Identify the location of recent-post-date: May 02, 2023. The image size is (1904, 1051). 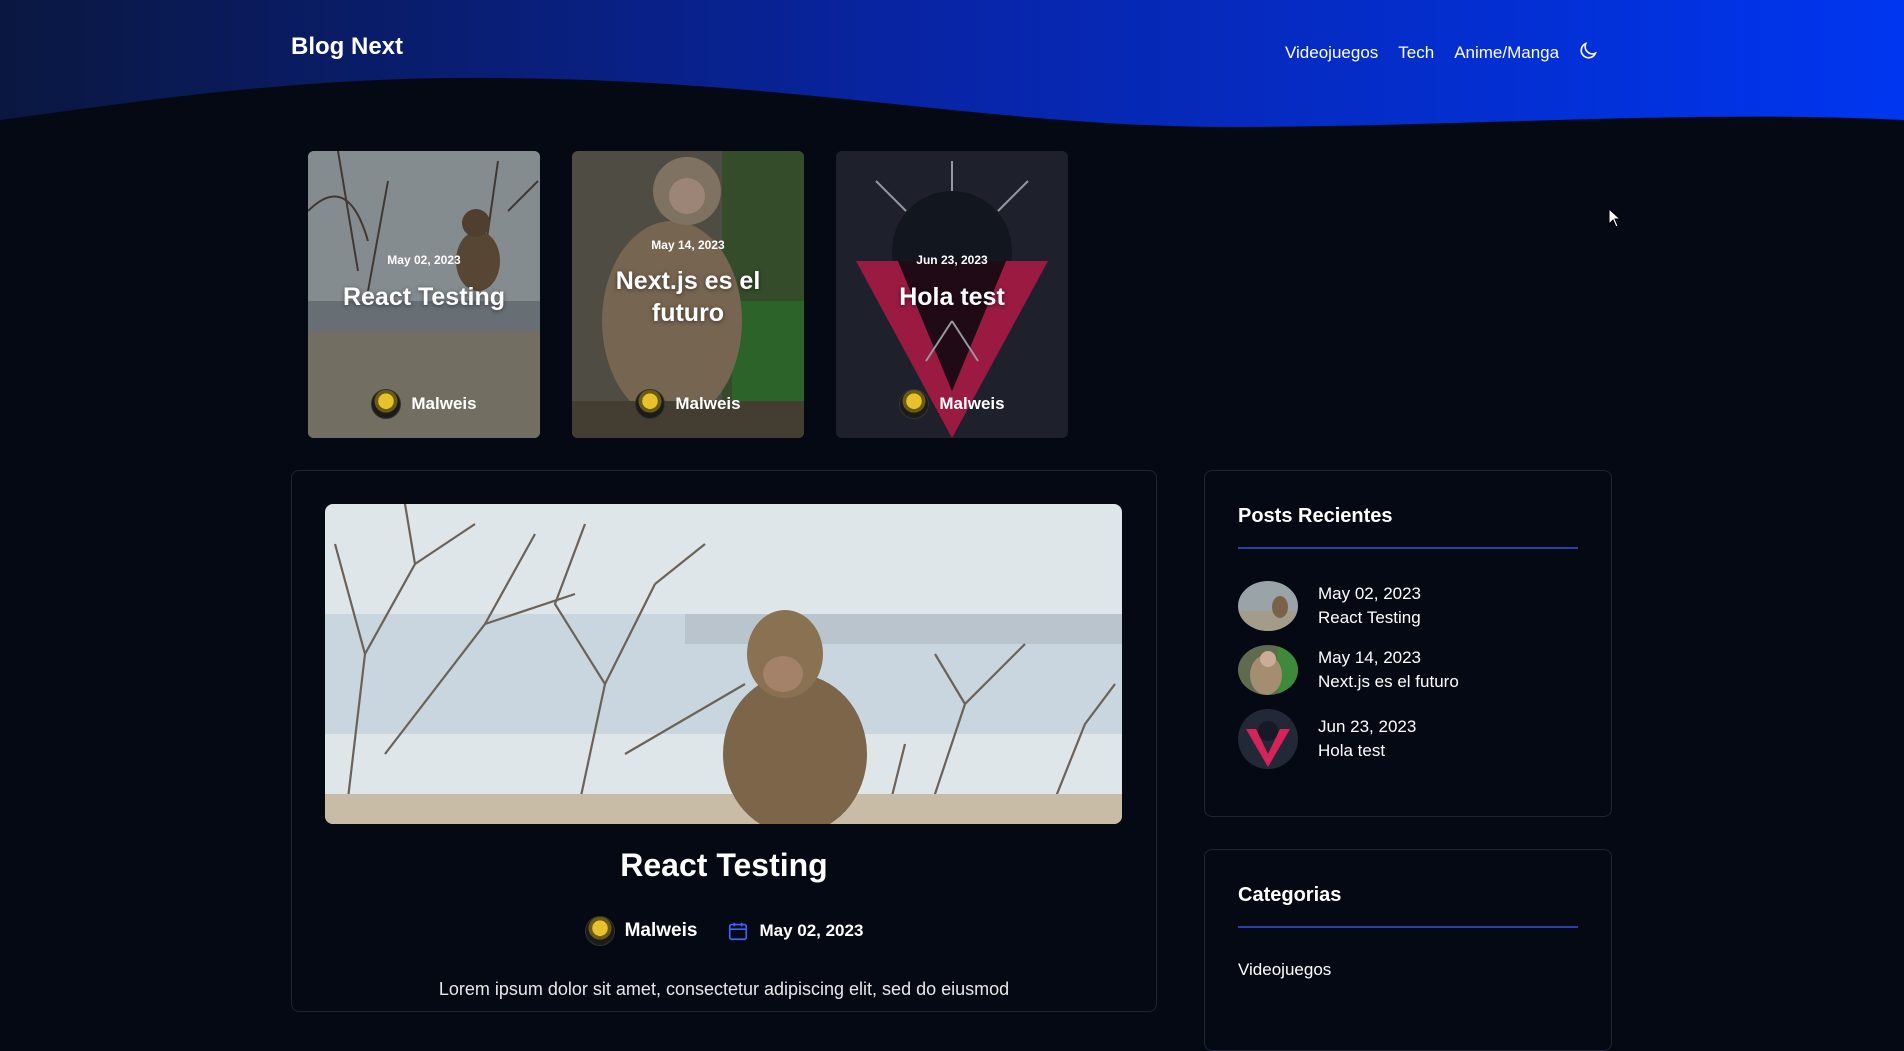
(1370, 593).